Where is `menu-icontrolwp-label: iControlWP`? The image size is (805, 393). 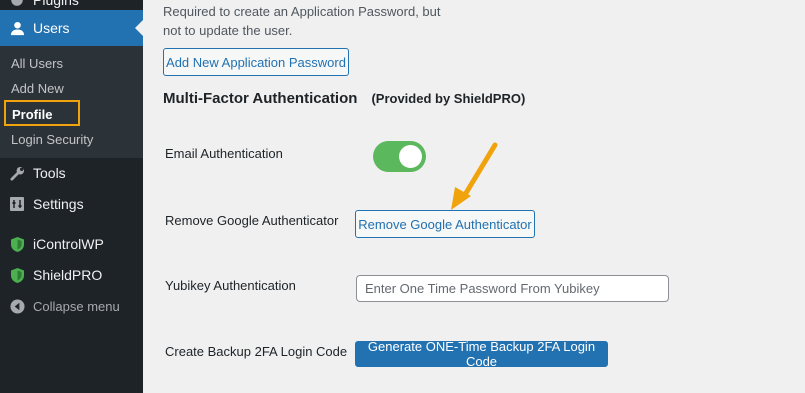
menu-icontrolwp-label: iControlWP is located at coordinates (68, 244).